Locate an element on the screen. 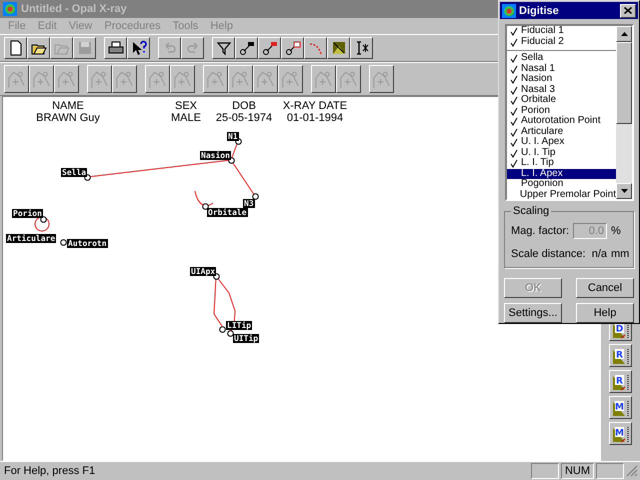  scroll-up-button is located at coordinates (624, 34).